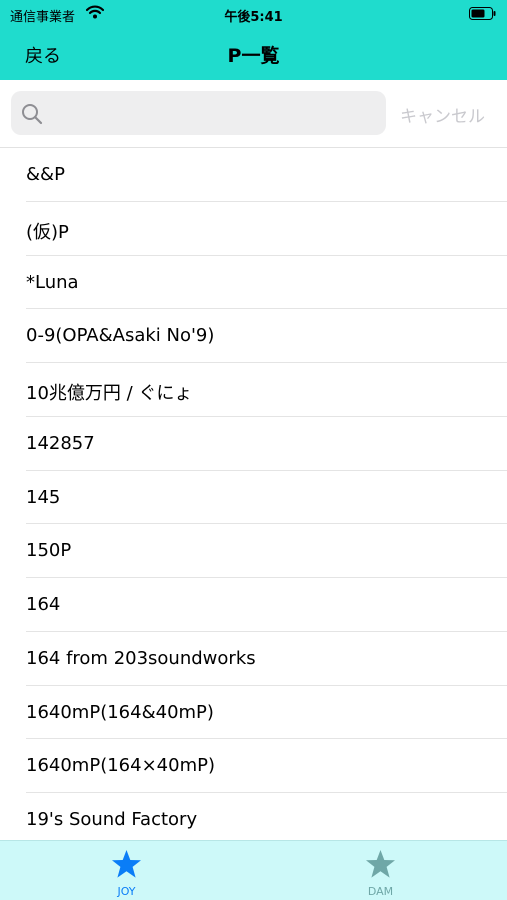 The image size is (507, 900). What do you see at coordinates (266, 713) in the screenshot?
I see `list-item: 1640mP(164&40mP)` at bounding box center [266, 713].